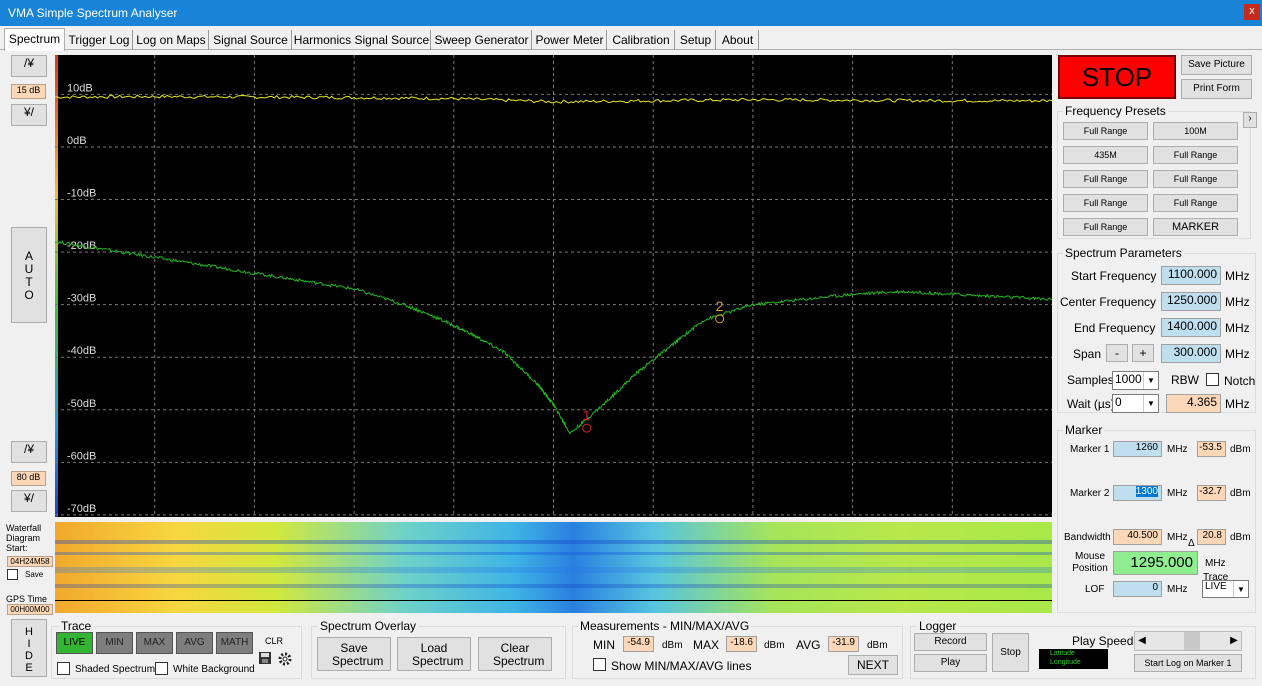 The height and width of the screenshot is (686, 1262). I want to click on samples-select: 1000 ▼, so click(1135, 380).